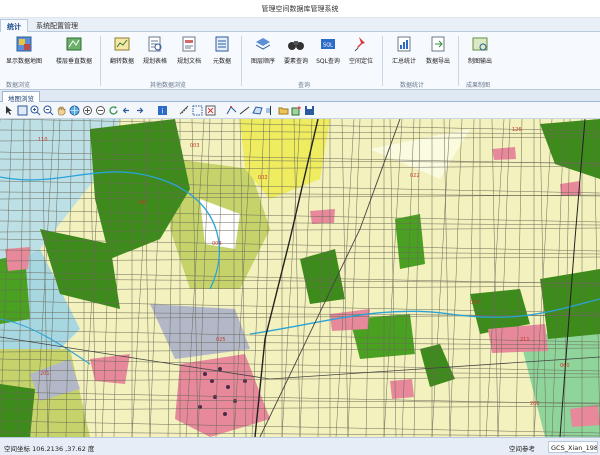  I want to click on coordinate-unit: 度, so click(91, 449).